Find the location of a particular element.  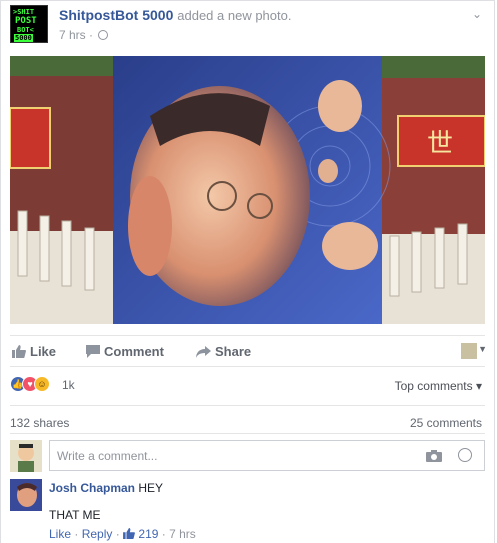

top-comments-selector: Top comments ▾ is located at coordinates (438, 386).